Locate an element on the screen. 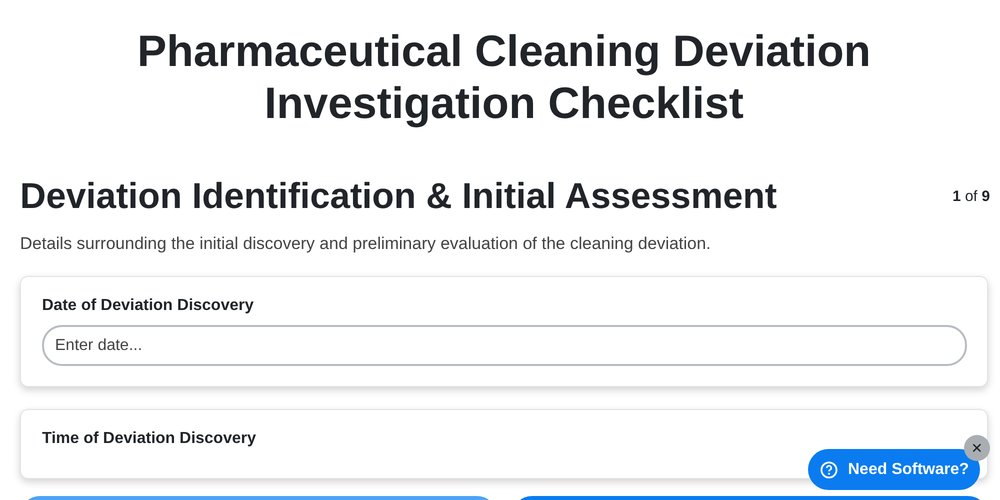 The image size is (1000, 500). help-icon is located at coordinates (829, 469).